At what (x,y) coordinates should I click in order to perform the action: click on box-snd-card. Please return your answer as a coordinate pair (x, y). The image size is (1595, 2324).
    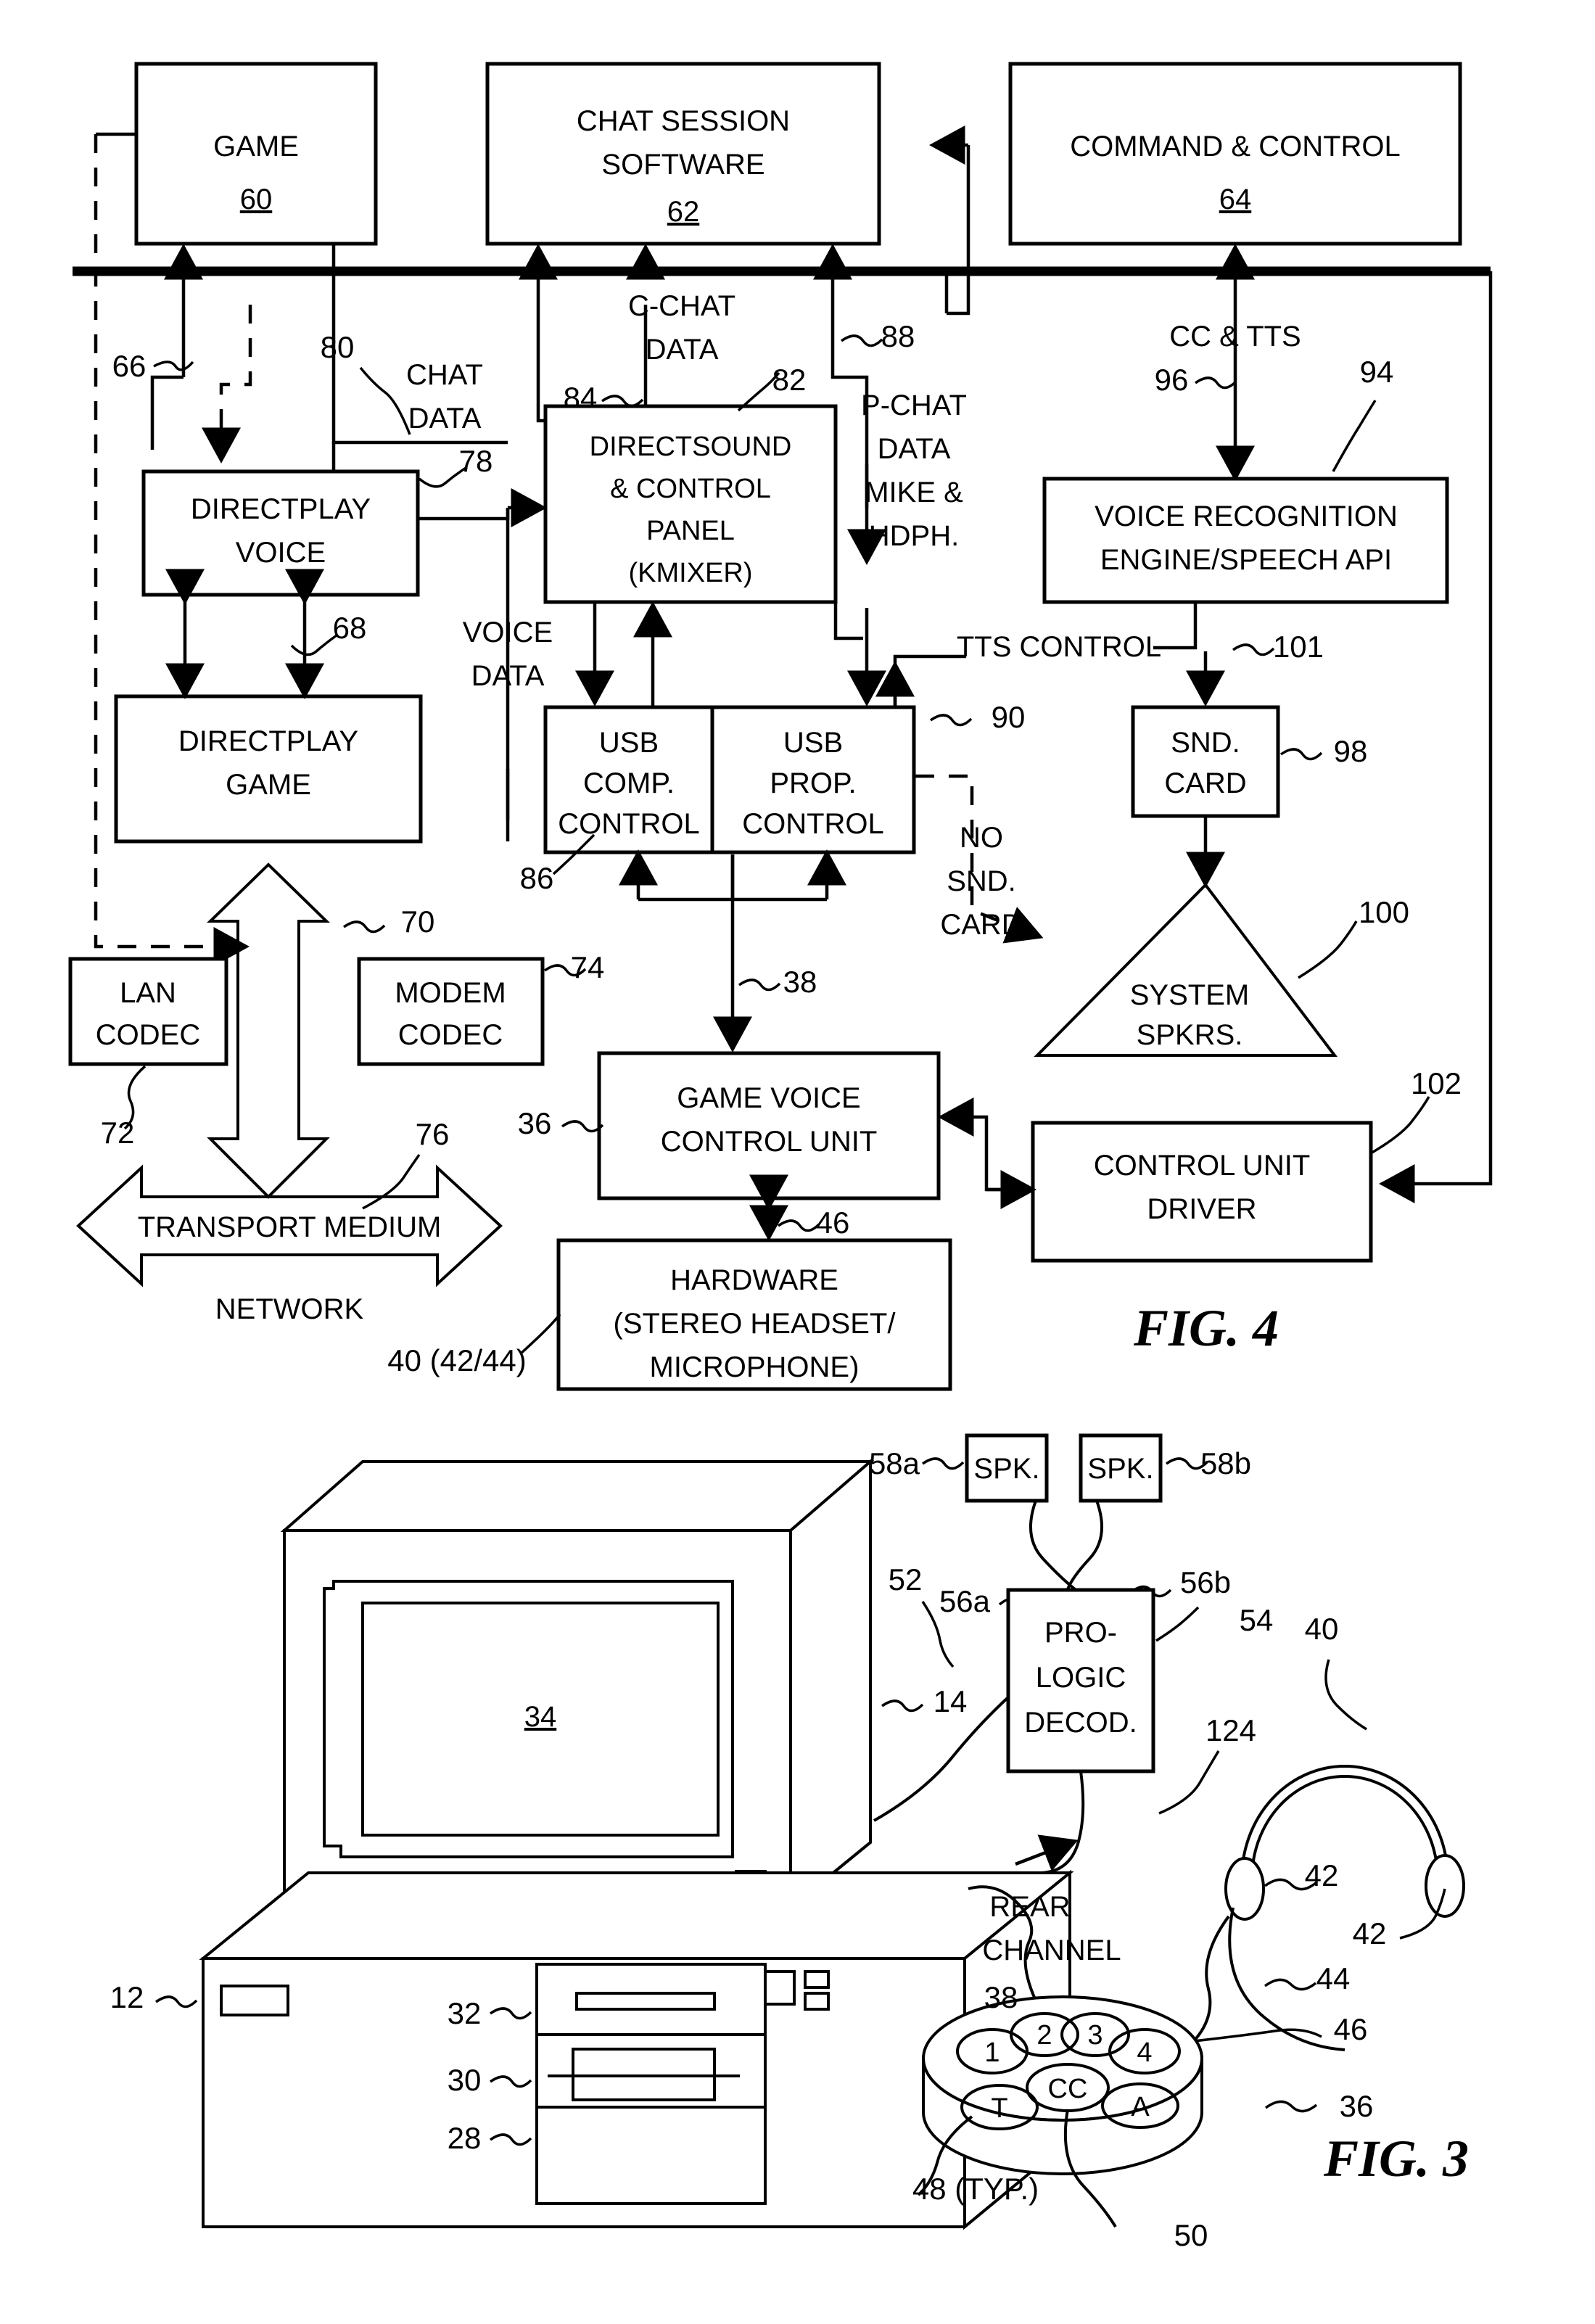
    Looking at the image, I should click on (1205, 761).